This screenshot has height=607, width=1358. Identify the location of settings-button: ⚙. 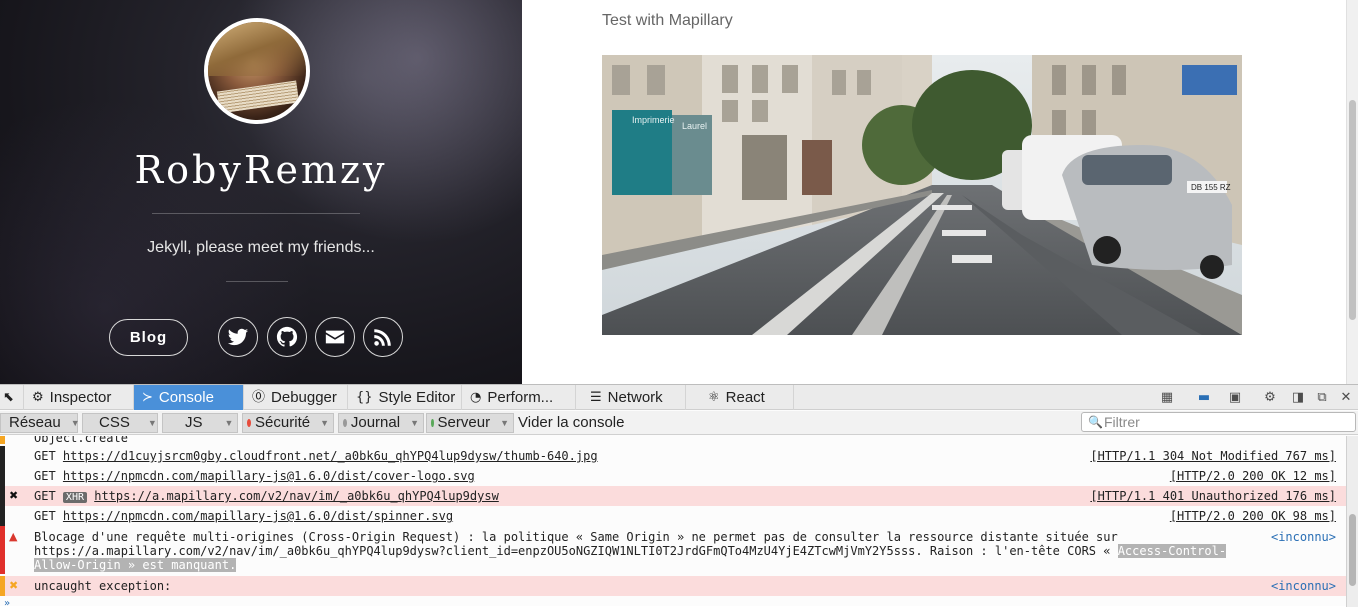
(1270, 397).